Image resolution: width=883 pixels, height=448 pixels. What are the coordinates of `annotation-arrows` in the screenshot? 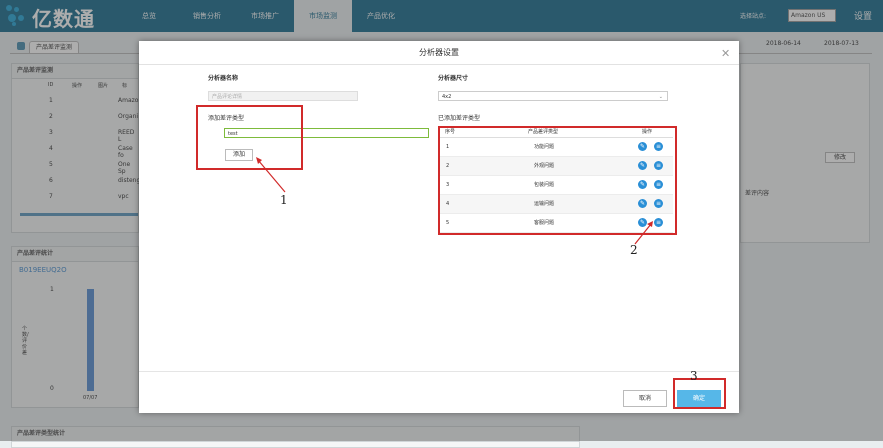 It's located at (454, 201).